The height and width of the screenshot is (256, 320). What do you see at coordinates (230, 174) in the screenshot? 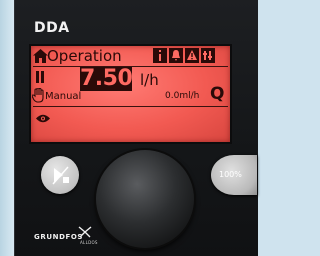
I see `100-percent-label: 100%` at bounding box center [230, 174].